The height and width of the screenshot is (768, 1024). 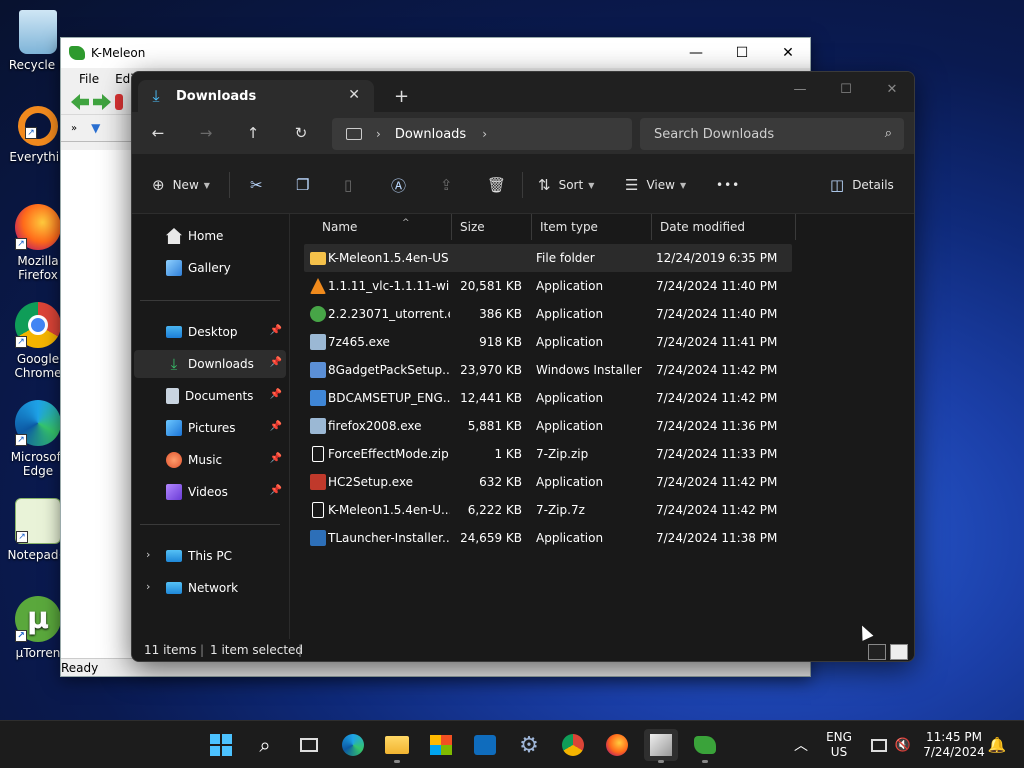 What do you see at coordinates (899, 652) in the screenshot?
I see `tiles-view-button` at bounding box center [899, 652].